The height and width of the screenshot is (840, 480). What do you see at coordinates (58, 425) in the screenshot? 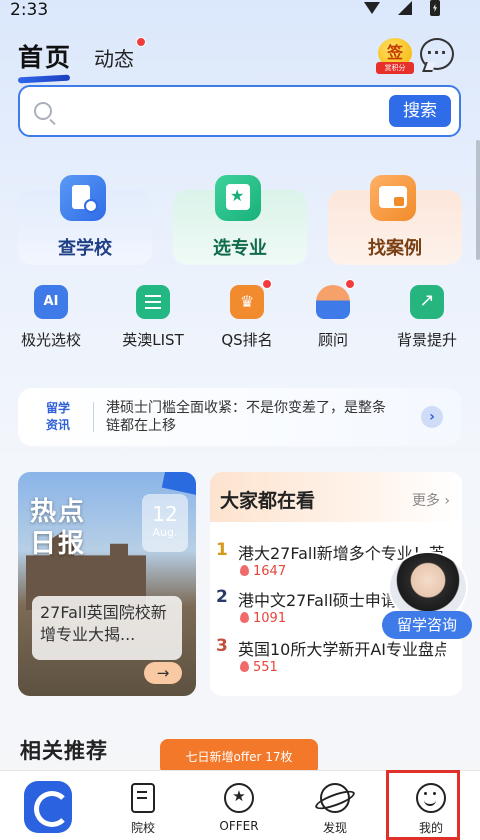
I see `news-tag-line2: 资讯` at bounding box center [58, 425].